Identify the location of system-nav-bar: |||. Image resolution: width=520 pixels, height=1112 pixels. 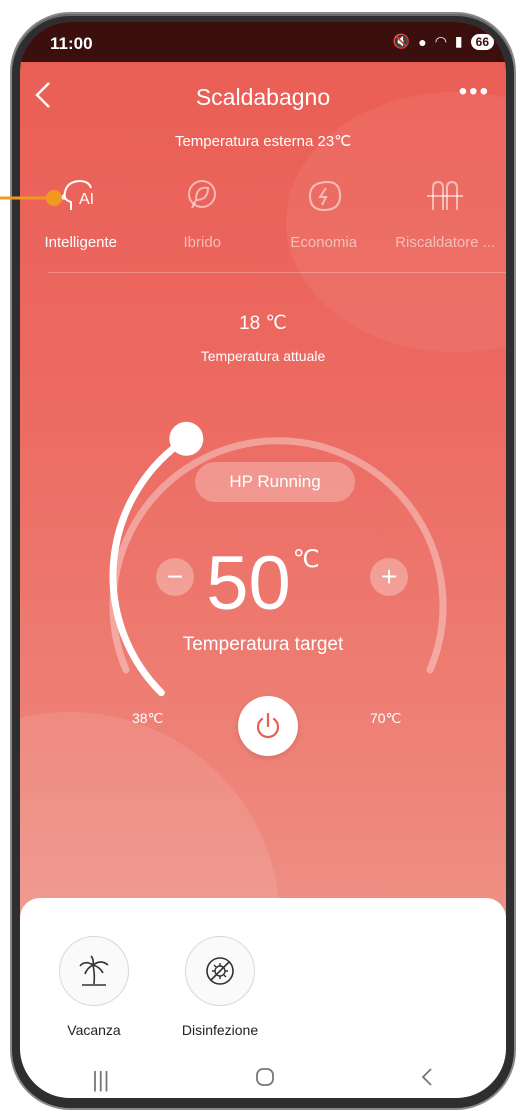
(263, 1080).